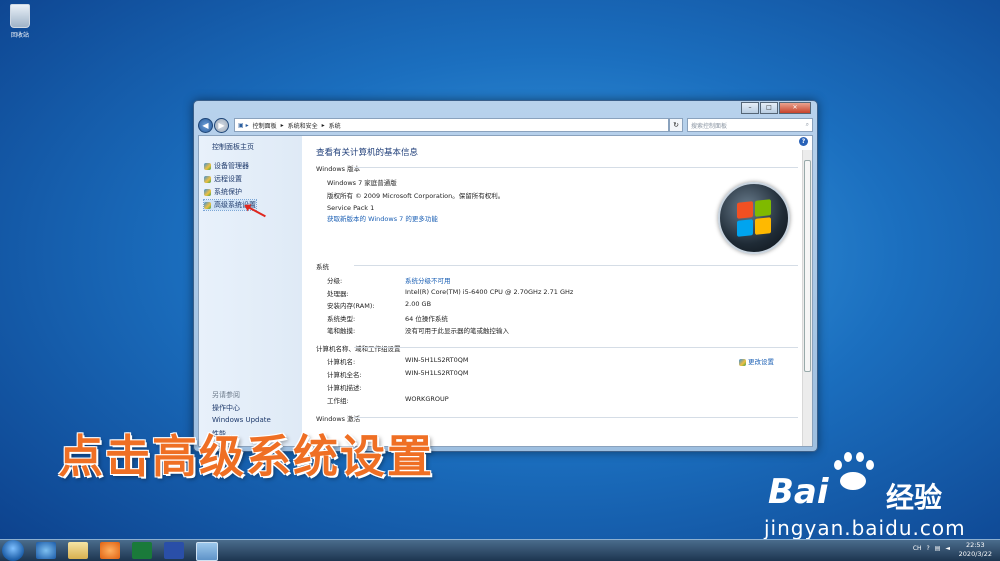 The width and height of the screenshot is (1000, 561). I want to click on edition-name: Windows 7 家庭普通版, so click(362, 183).